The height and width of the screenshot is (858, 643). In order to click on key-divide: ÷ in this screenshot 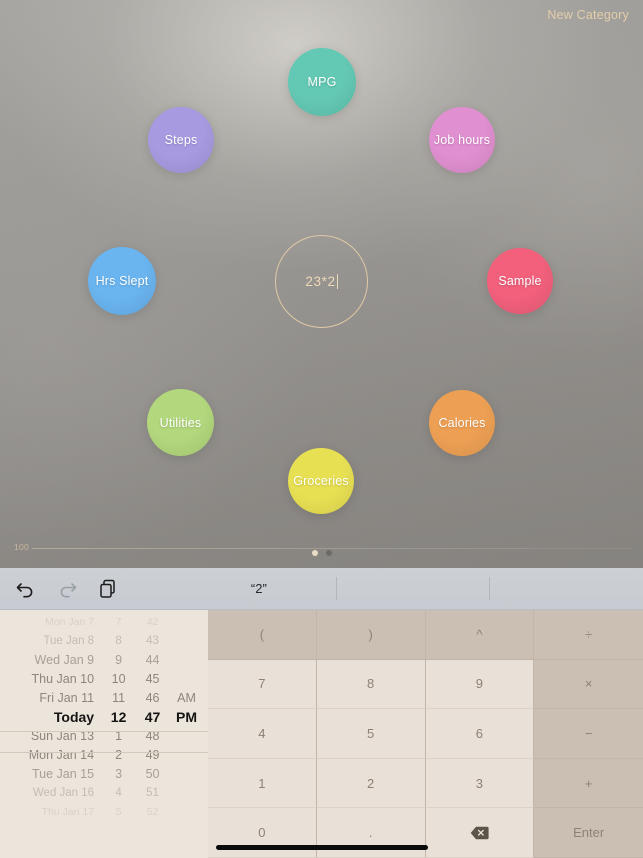, I will do `click(588, 635)`.